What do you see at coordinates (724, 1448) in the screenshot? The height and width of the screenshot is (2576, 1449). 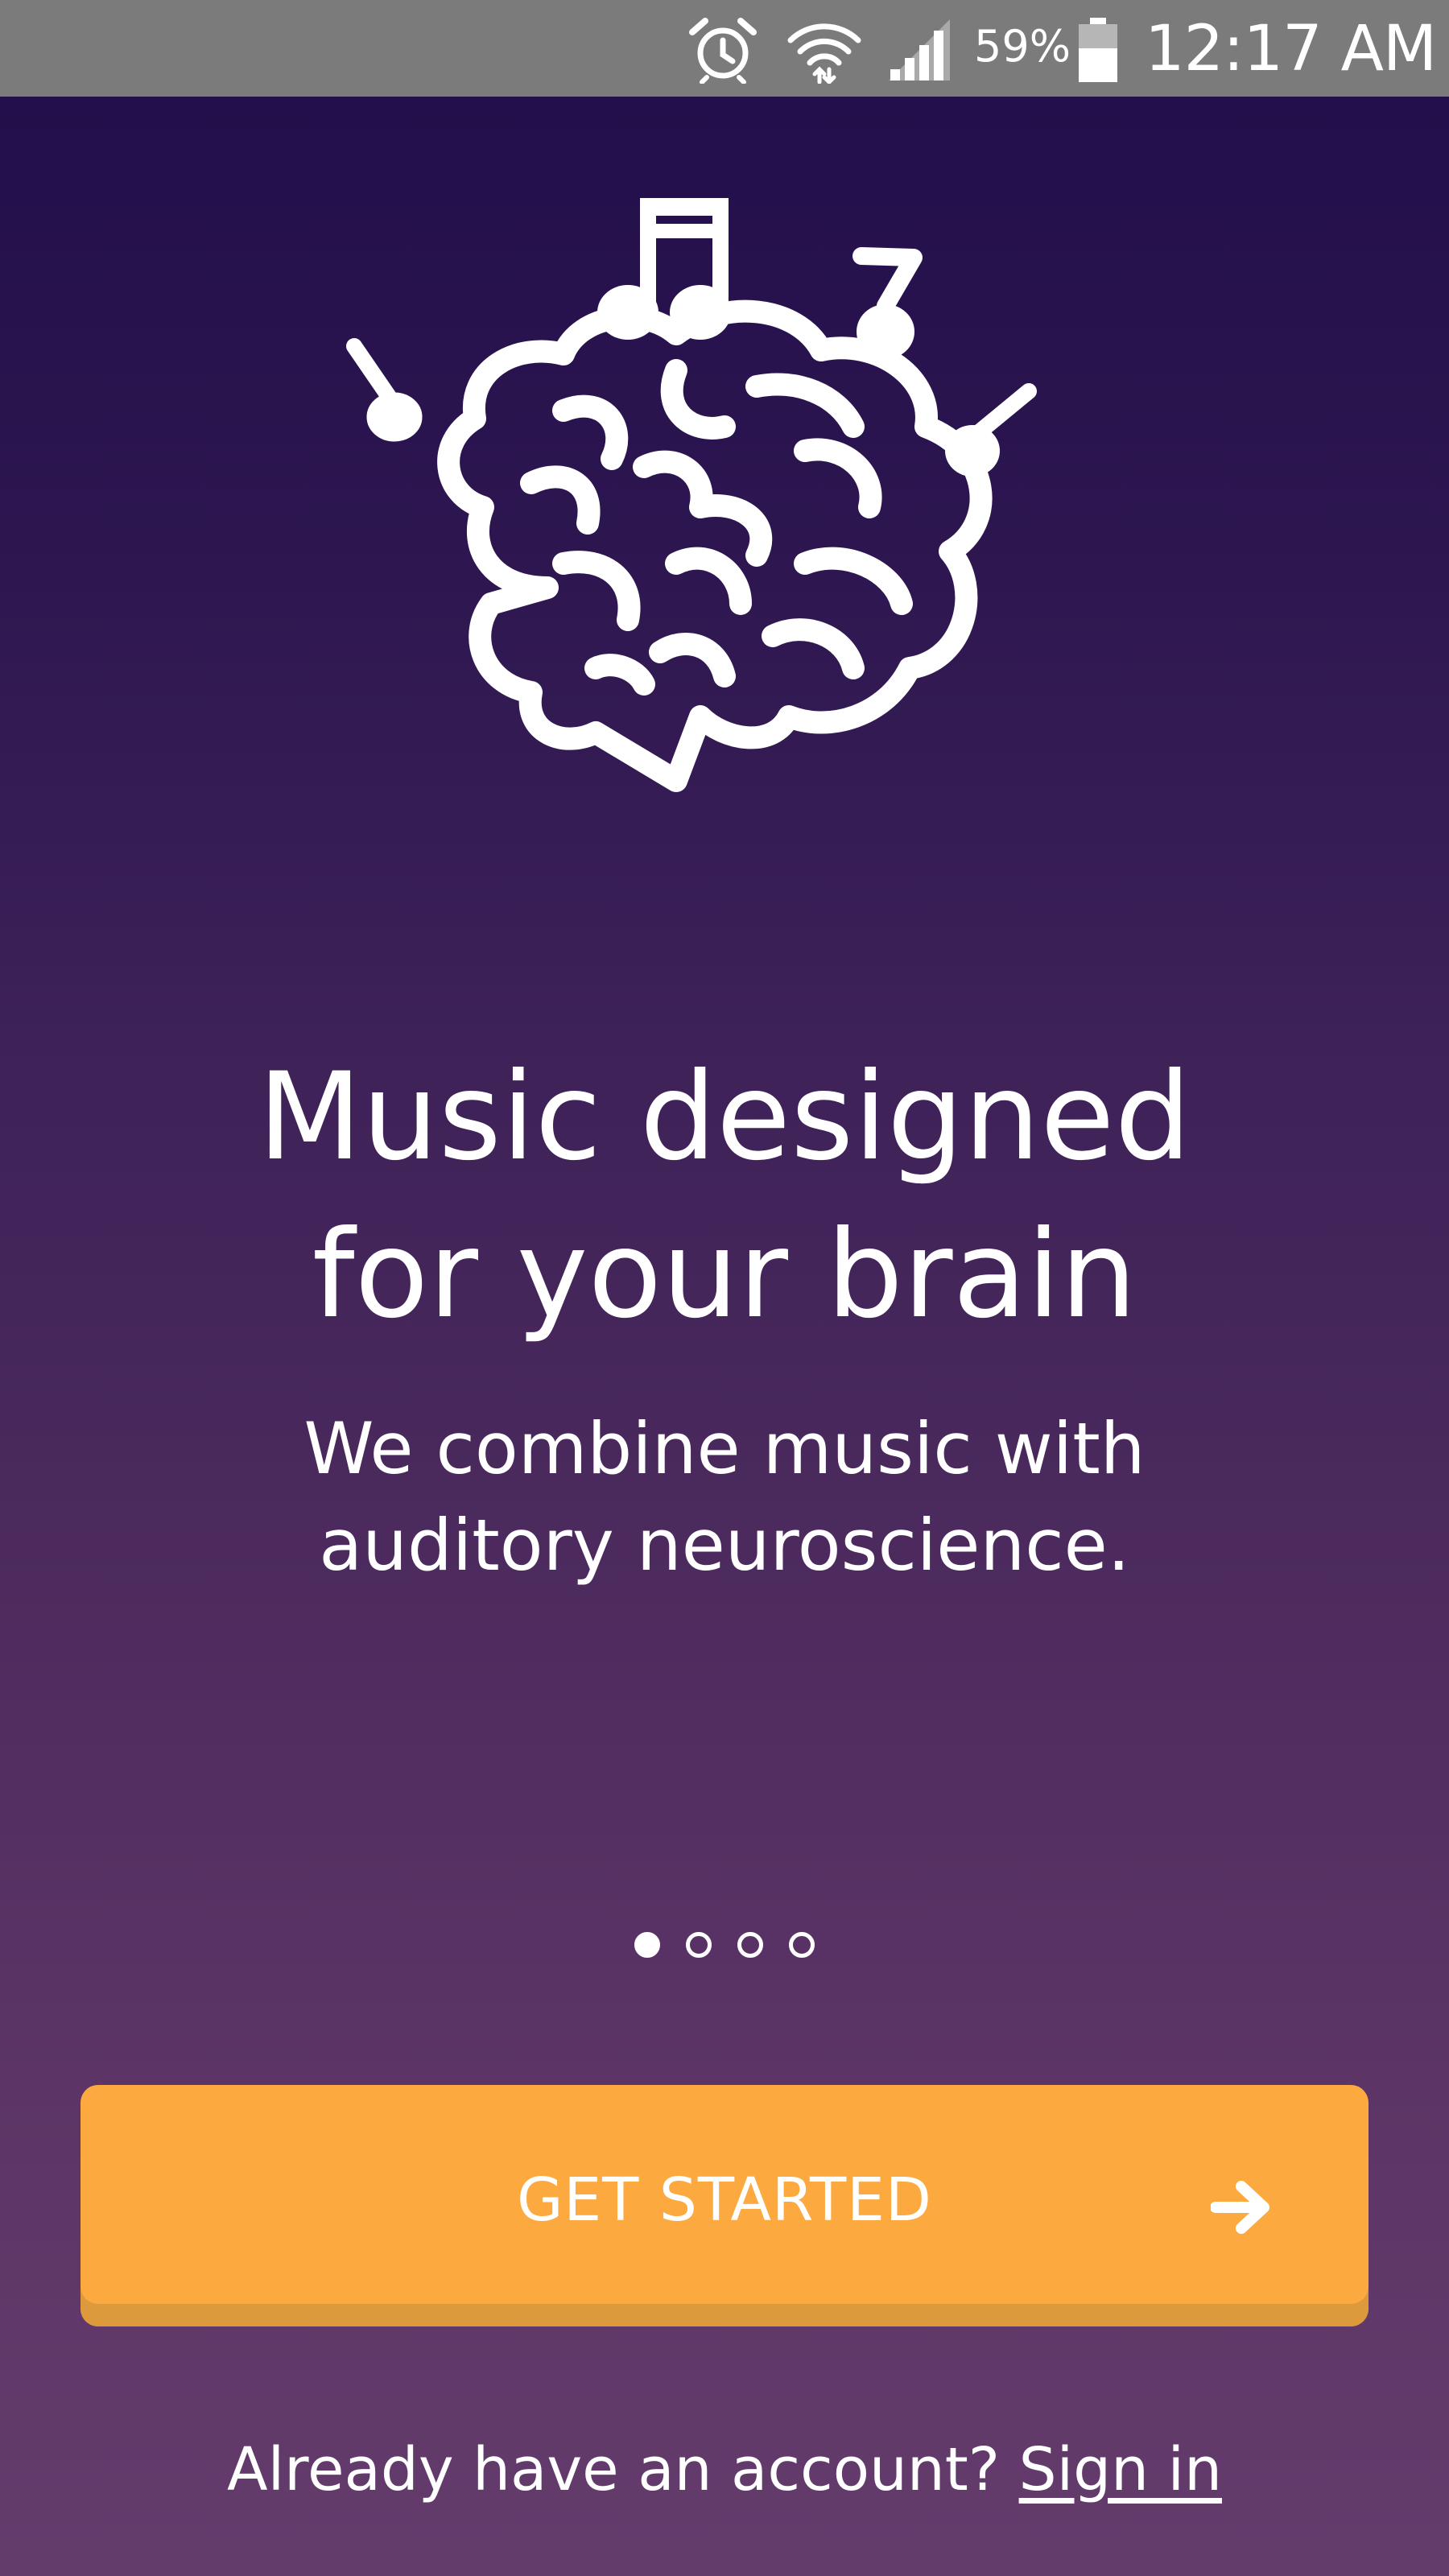 I see `subtitle-line-1: We combine music with` at bounding box center [724, 1448].